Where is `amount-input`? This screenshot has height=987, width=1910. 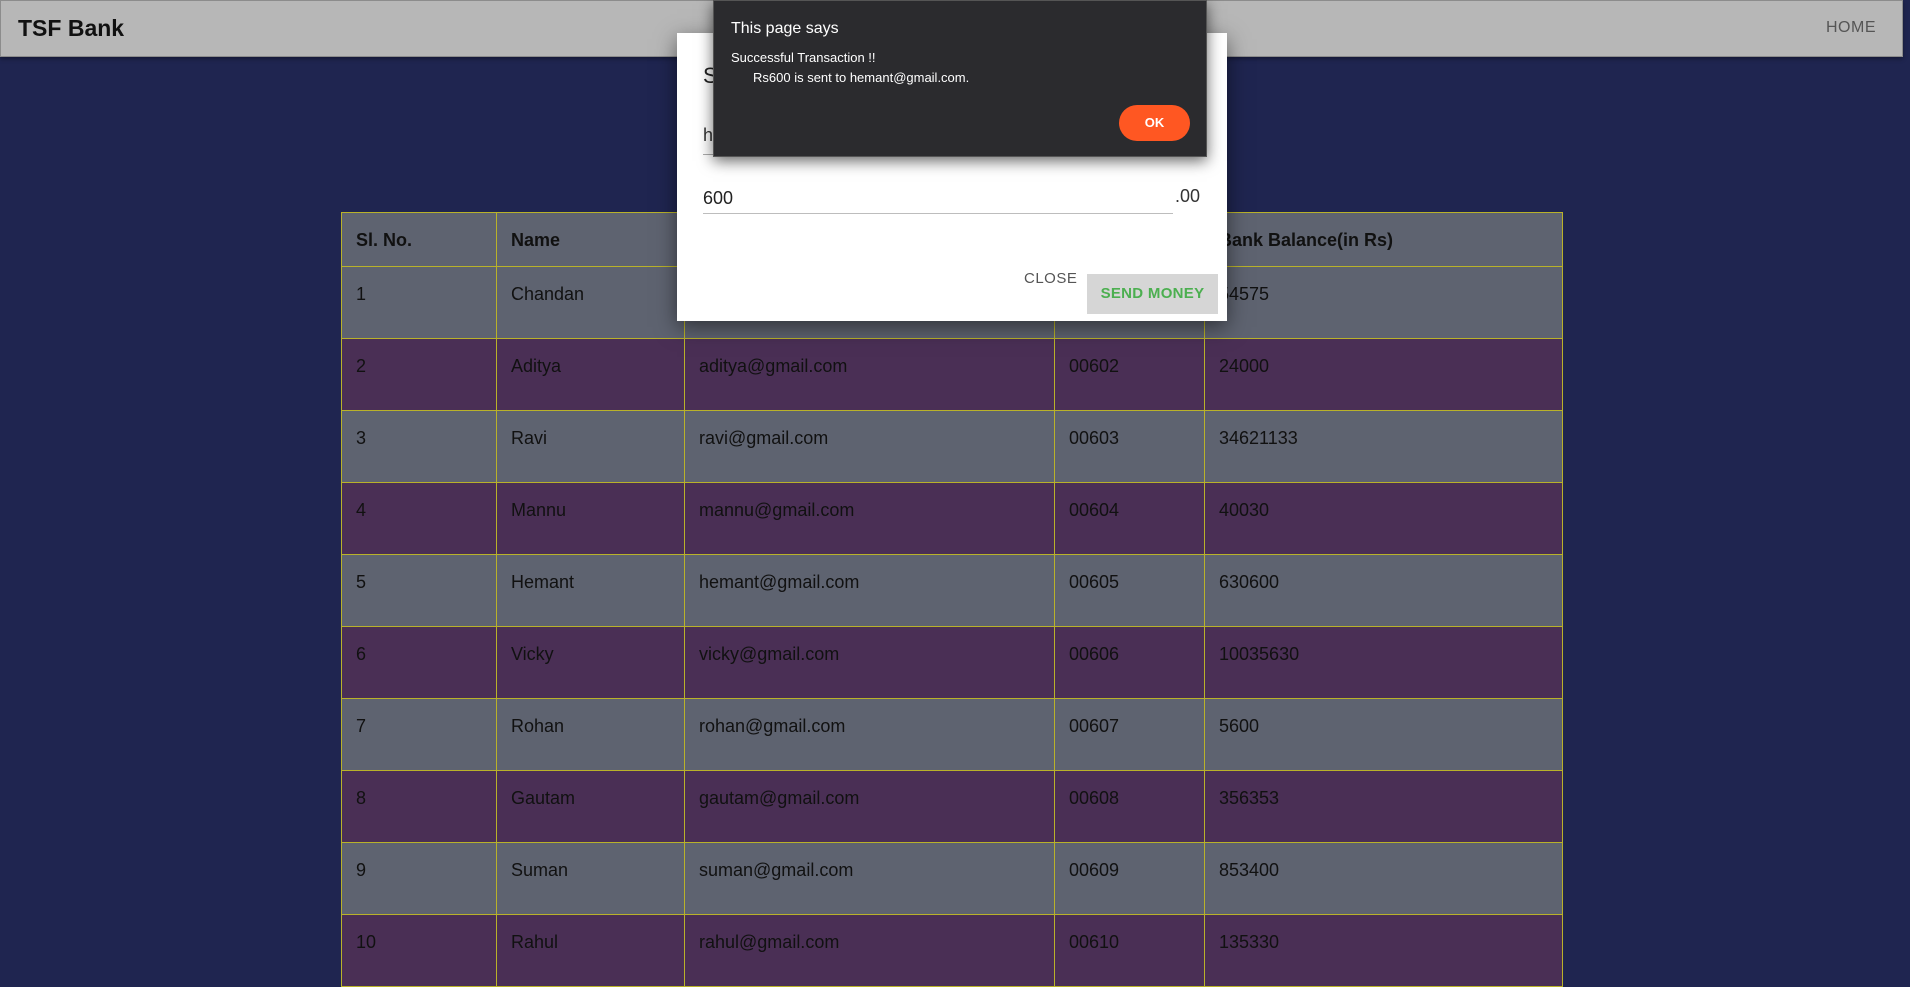
amount-input is located at coordinates (938, 198).